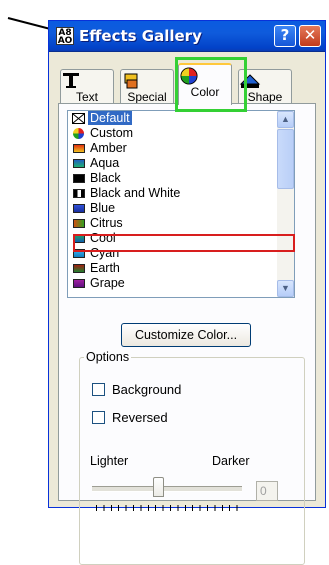  Describe the element at coordinates (78, 118) in the screenshot. I see `default-icon` at that location.